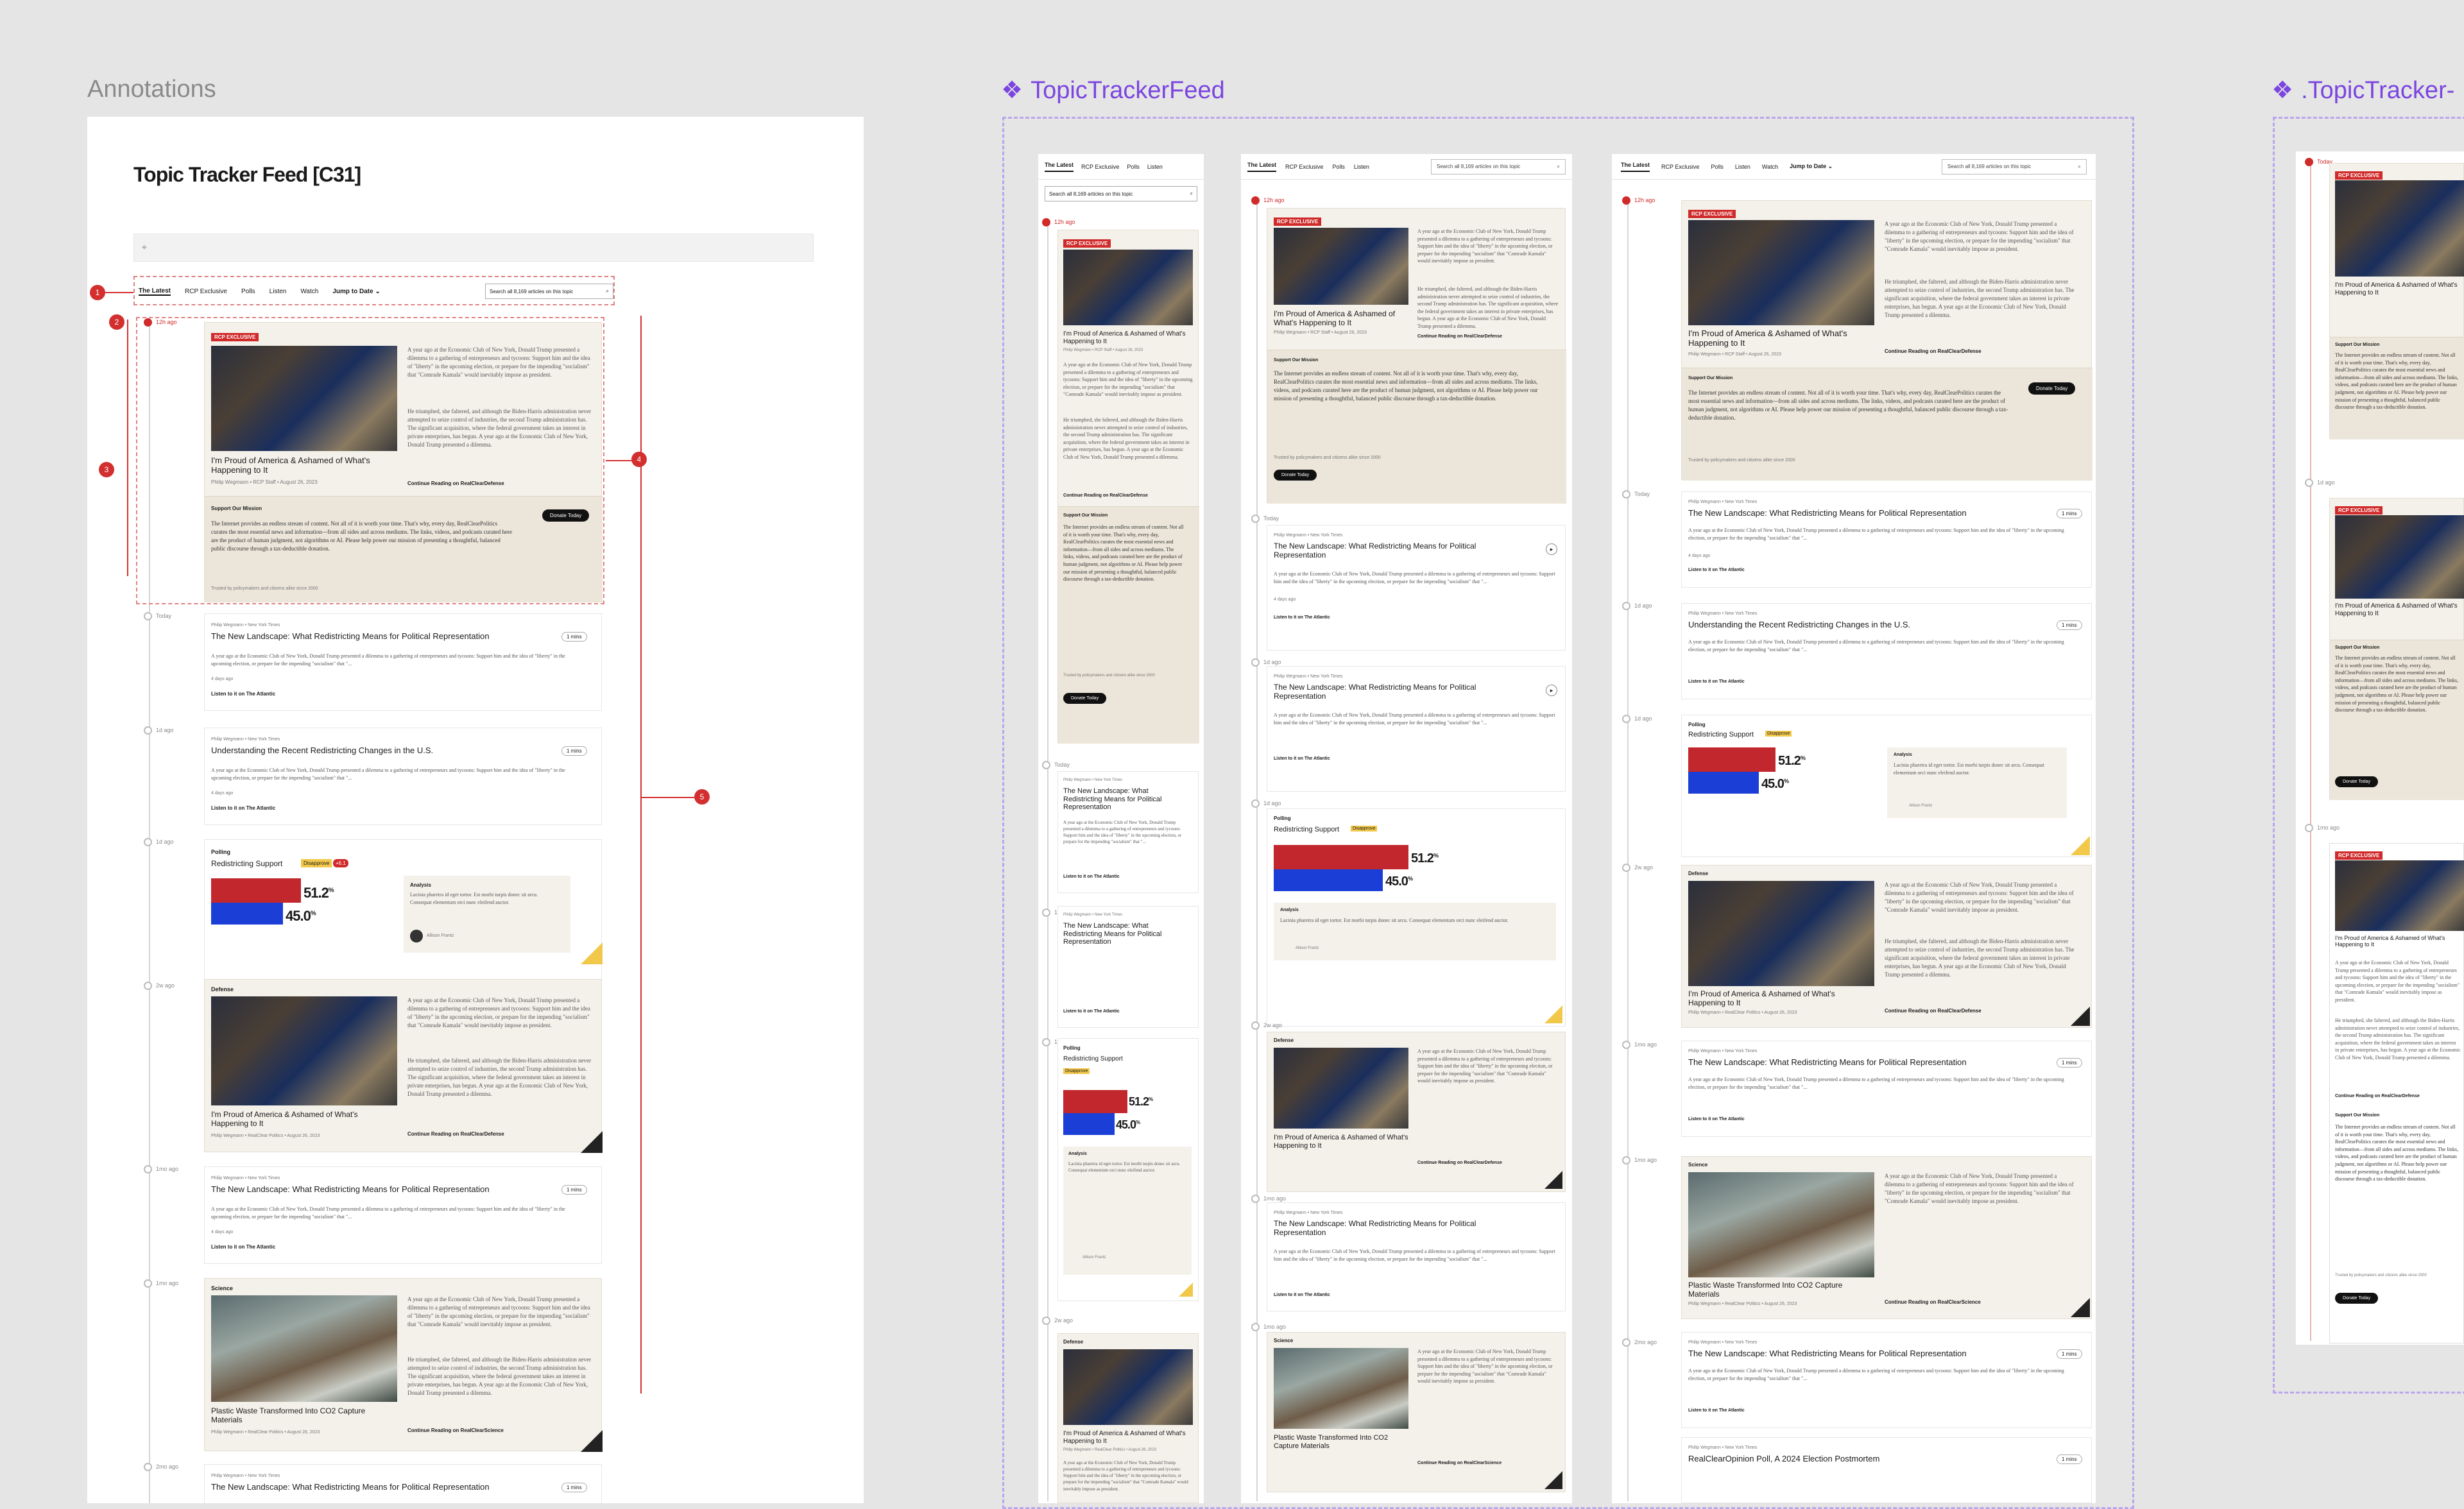 The image size is (2464, 1509). I want to click on time-marker: Today, so click(1636, 494).